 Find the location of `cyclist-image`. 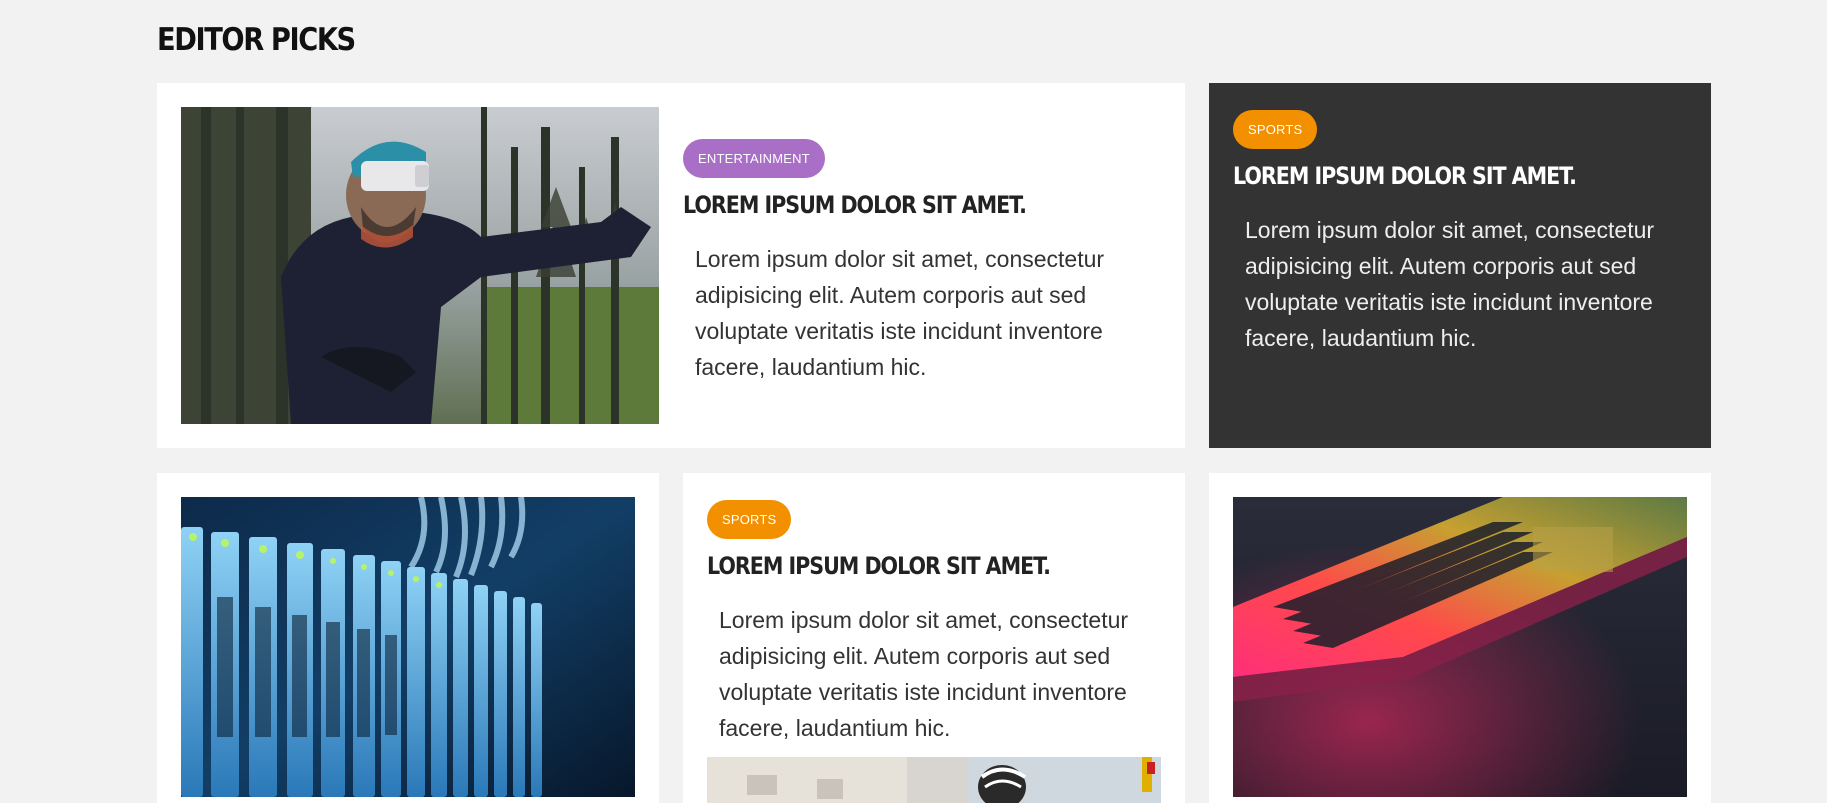

cyclist-image is located at coordinates (934, 780).